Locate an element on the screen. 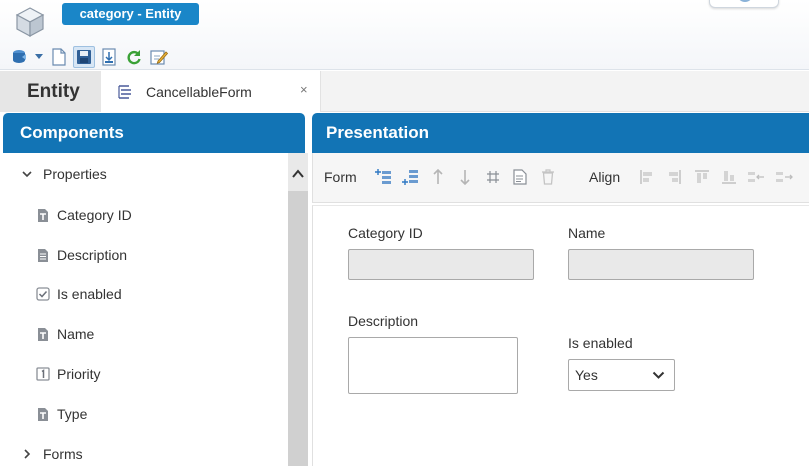 Image resolution: width=809 pixels, height=466 pixels. tree-item-name: Name is located at coordinates (65, 334).